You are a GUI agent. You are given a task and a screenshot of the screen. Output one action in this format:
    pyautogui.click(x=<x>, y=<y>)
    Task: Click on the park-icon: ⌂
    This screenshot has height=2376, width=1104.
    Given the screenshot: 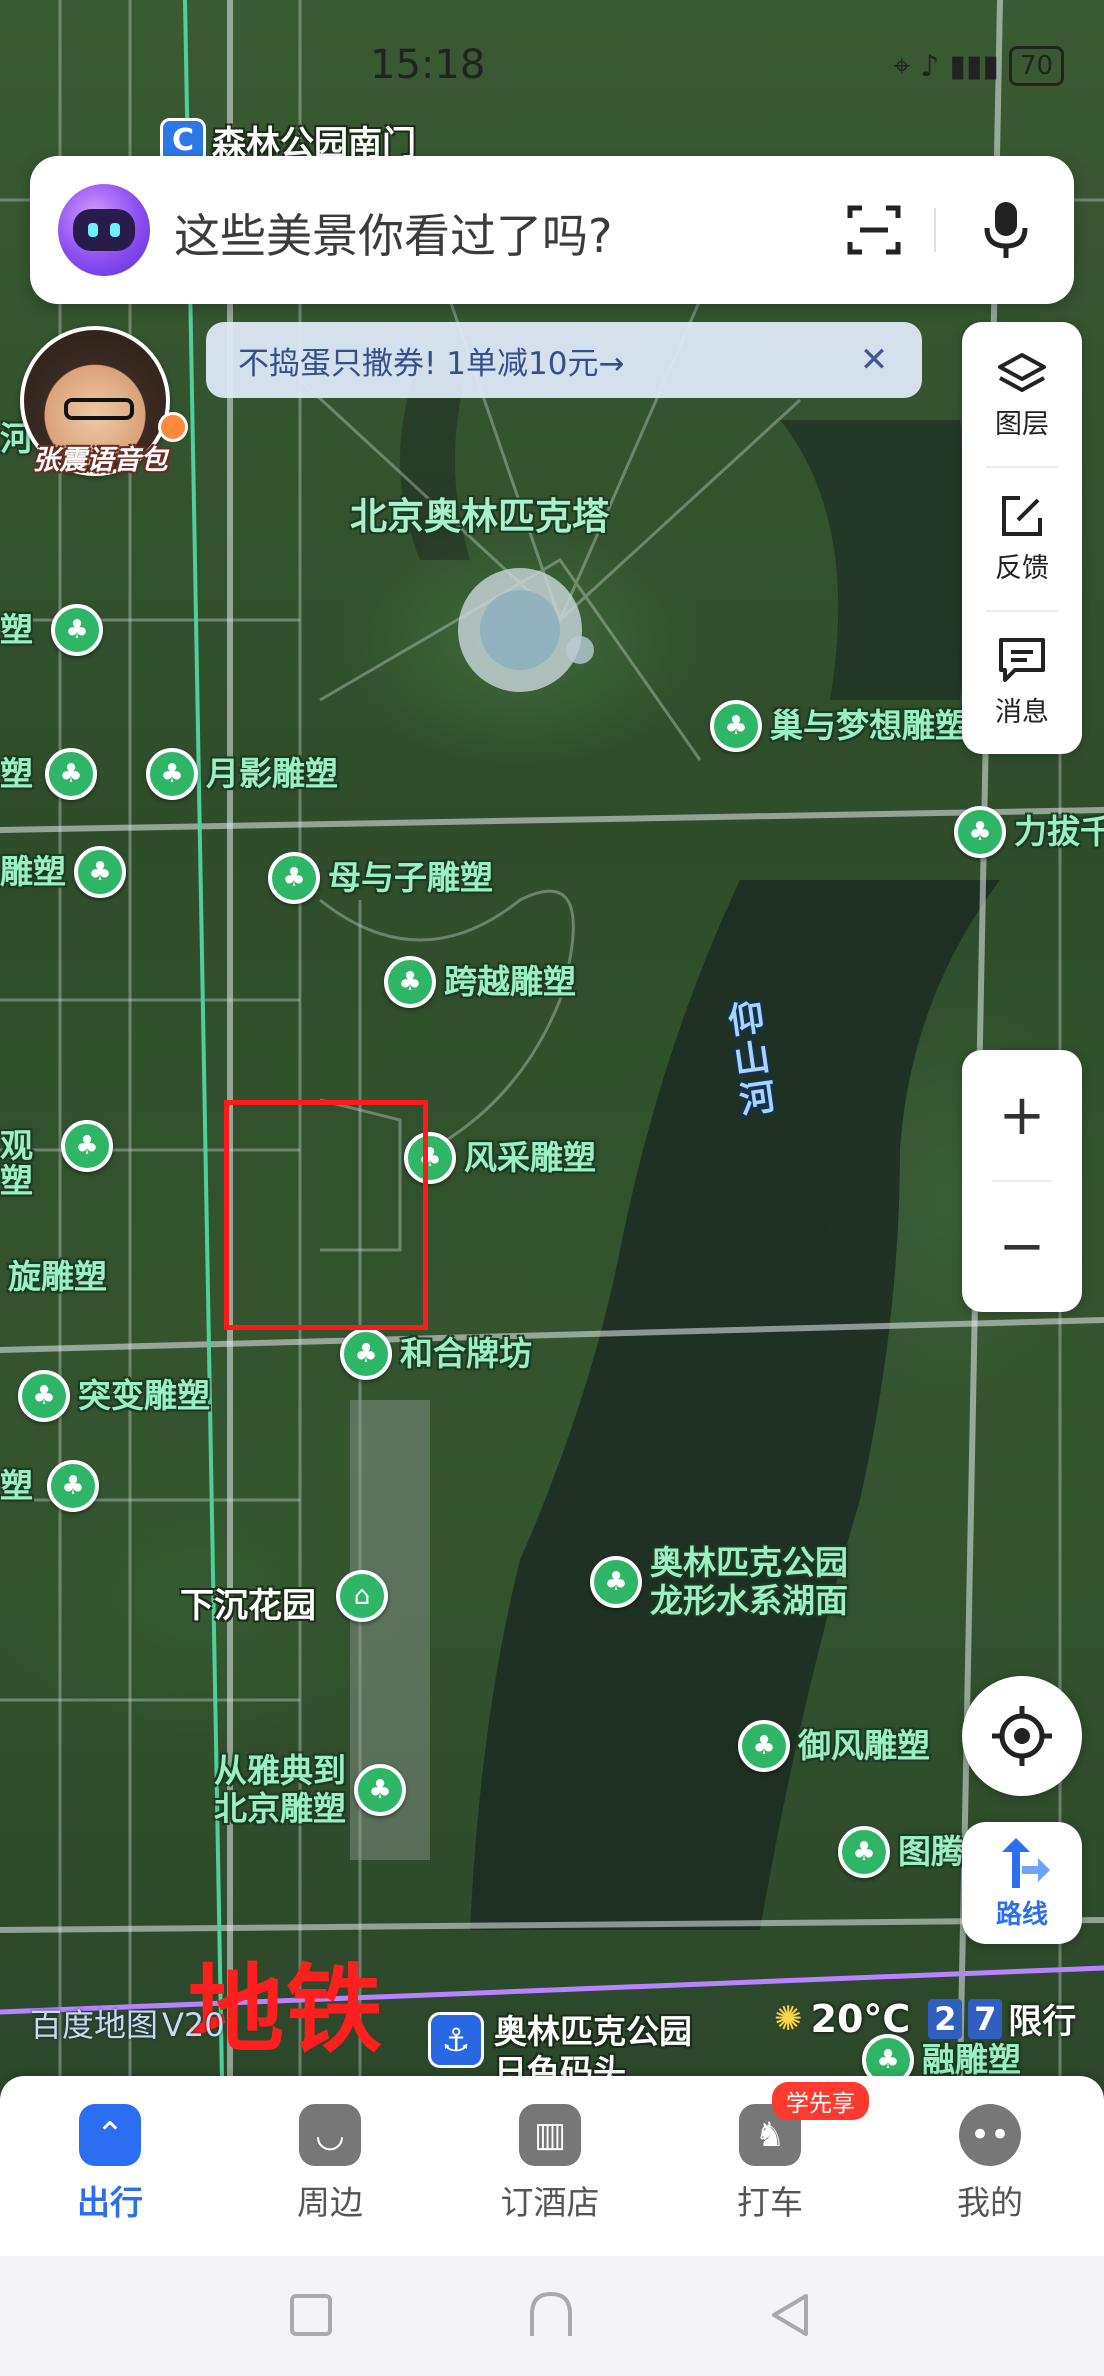 What is the action you would take?
    pyautogui.click(x=362, y=1596)
    